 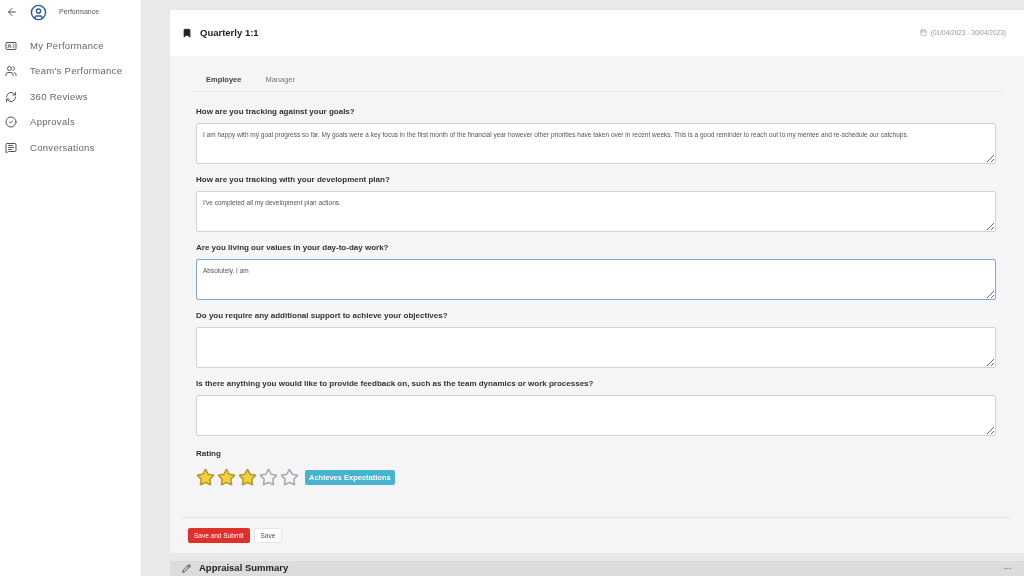 What do you see at coordinates (70, 122) in the screenshot?
I see `sidebar-item: Approvals` at bounding box center [70, 122].